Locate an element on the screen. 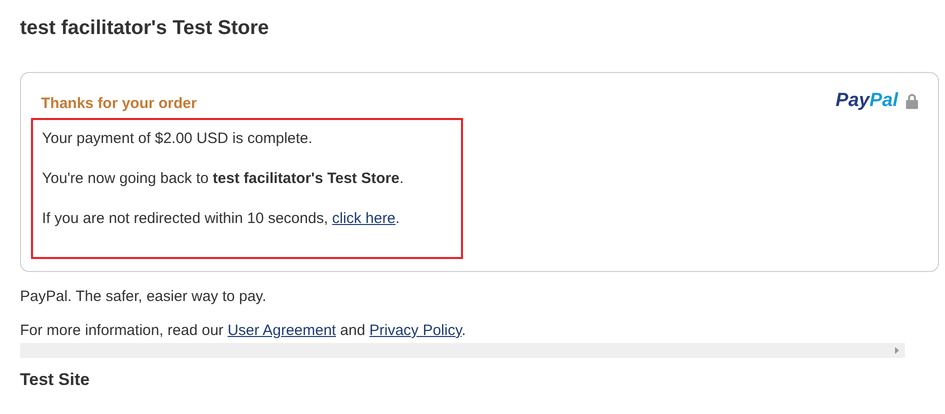 The image size is (945, 414). message-text: If you are not redirected within 10 seconds, click here. is located at coordinates (221, 218).